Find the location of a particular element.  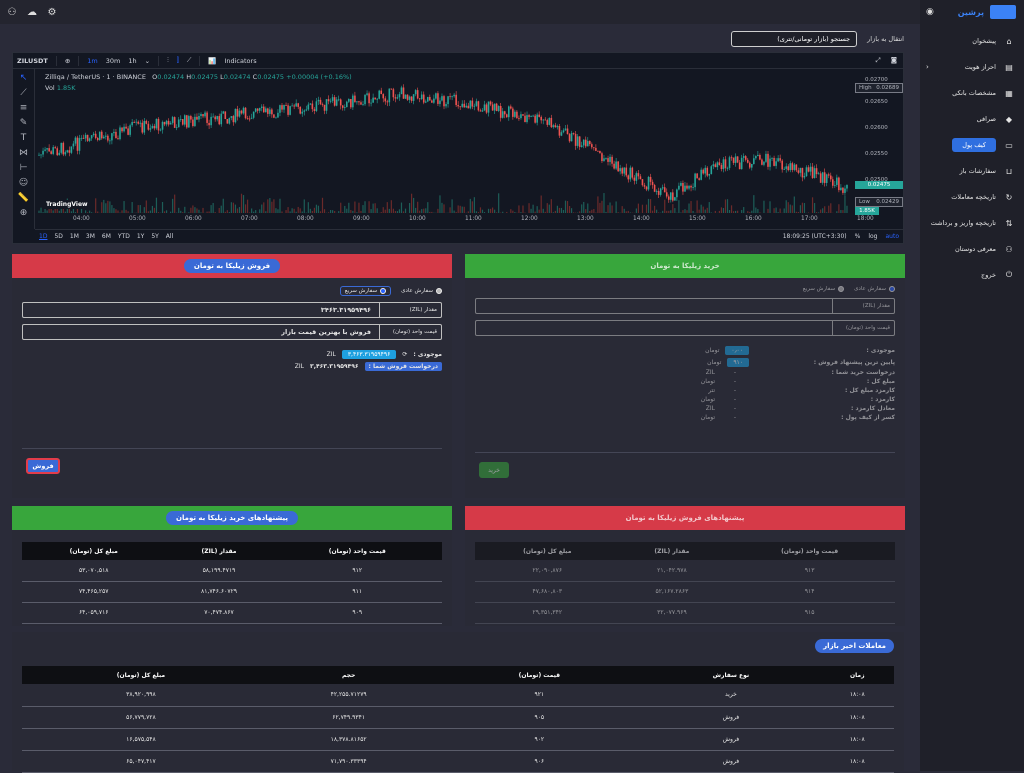

candle-style-icon: ⫿ is located at coordinates (178, 60).